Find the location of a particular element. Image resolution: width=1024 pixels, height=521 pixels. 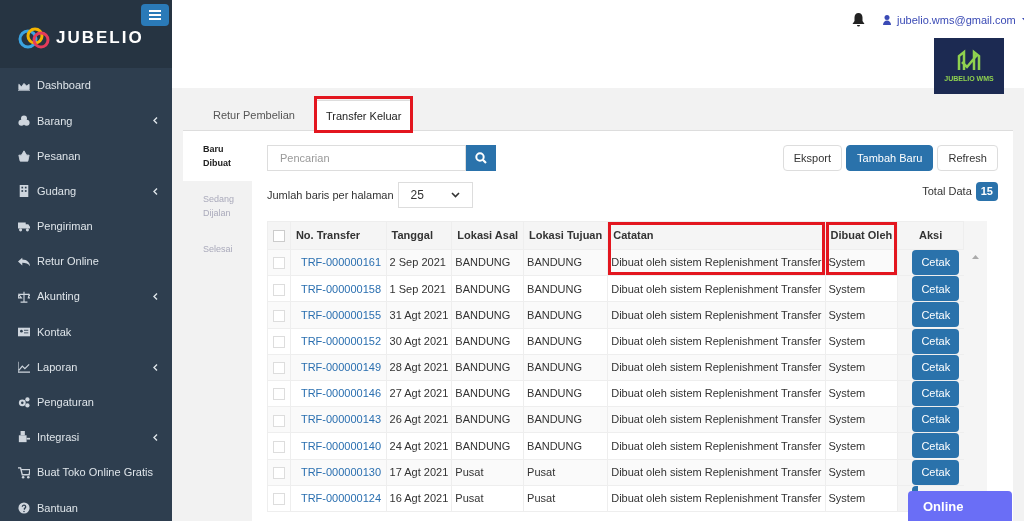

search-field: Pencarian is located at coordinates (366, 158).